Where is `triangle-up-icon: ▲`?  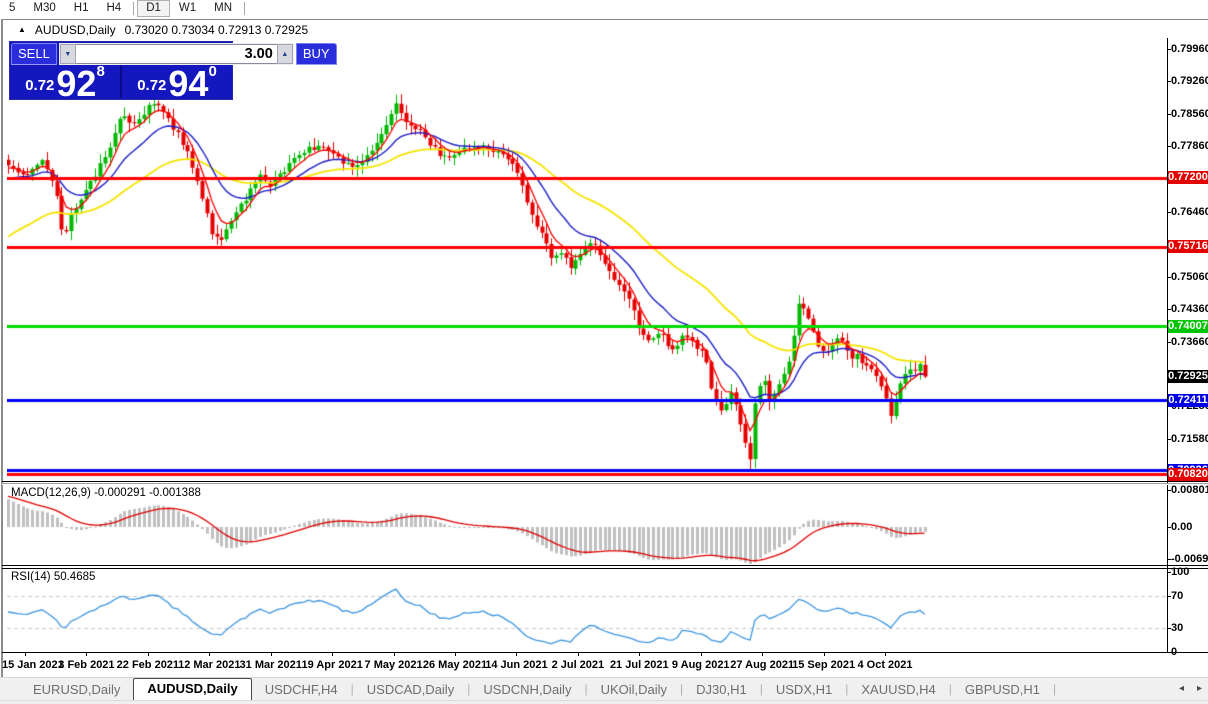 triangle-up-icon: ▲ is located at coordinates (285, 54).